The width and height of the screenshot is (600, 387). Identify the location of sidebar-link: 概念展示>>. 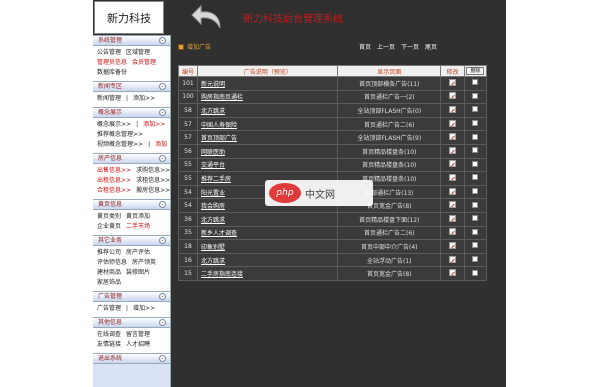
(114, 125).